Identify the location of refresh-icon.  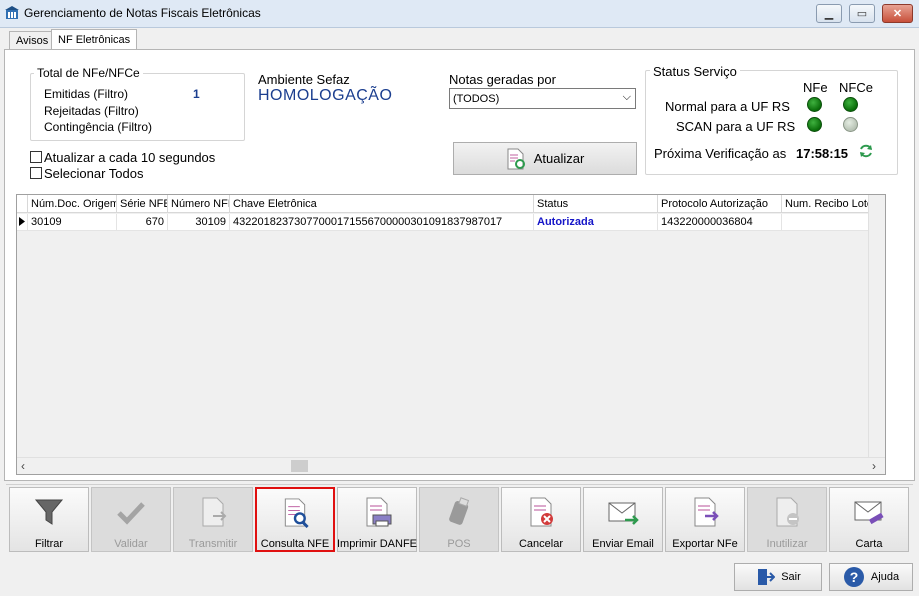
(866, 151).